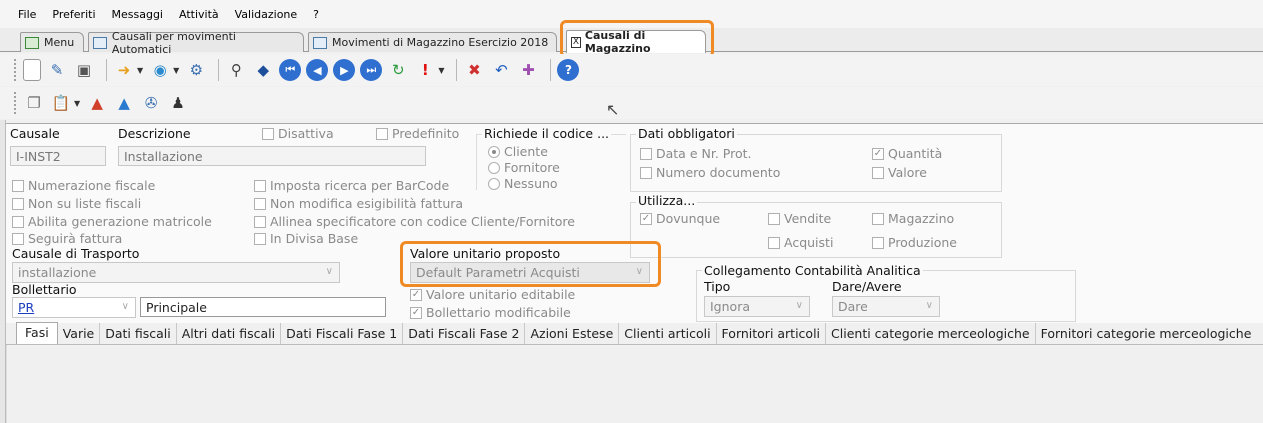 The width and height of the screenshot is (1263, 423). I want to click on valore-unitario-highlight, so click(530, 264).